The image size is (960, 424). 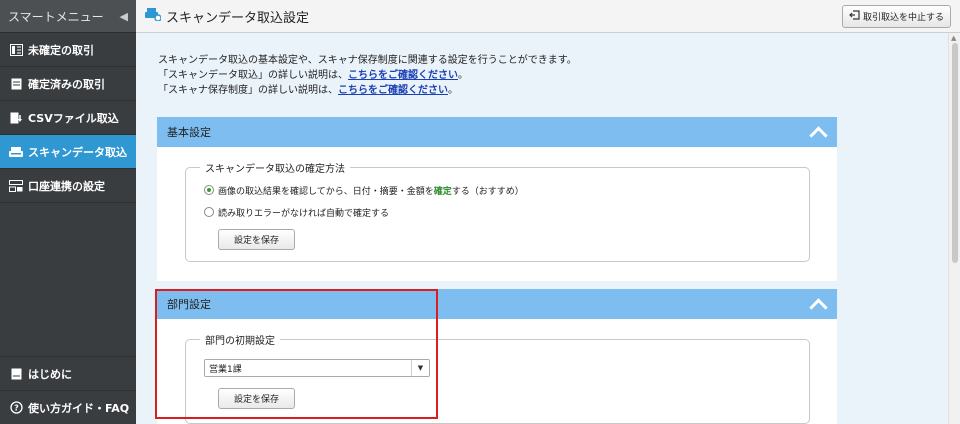 I want to click on sidebar-item-unconfirmed: 未確定の取引, so click(x=68, y=50).